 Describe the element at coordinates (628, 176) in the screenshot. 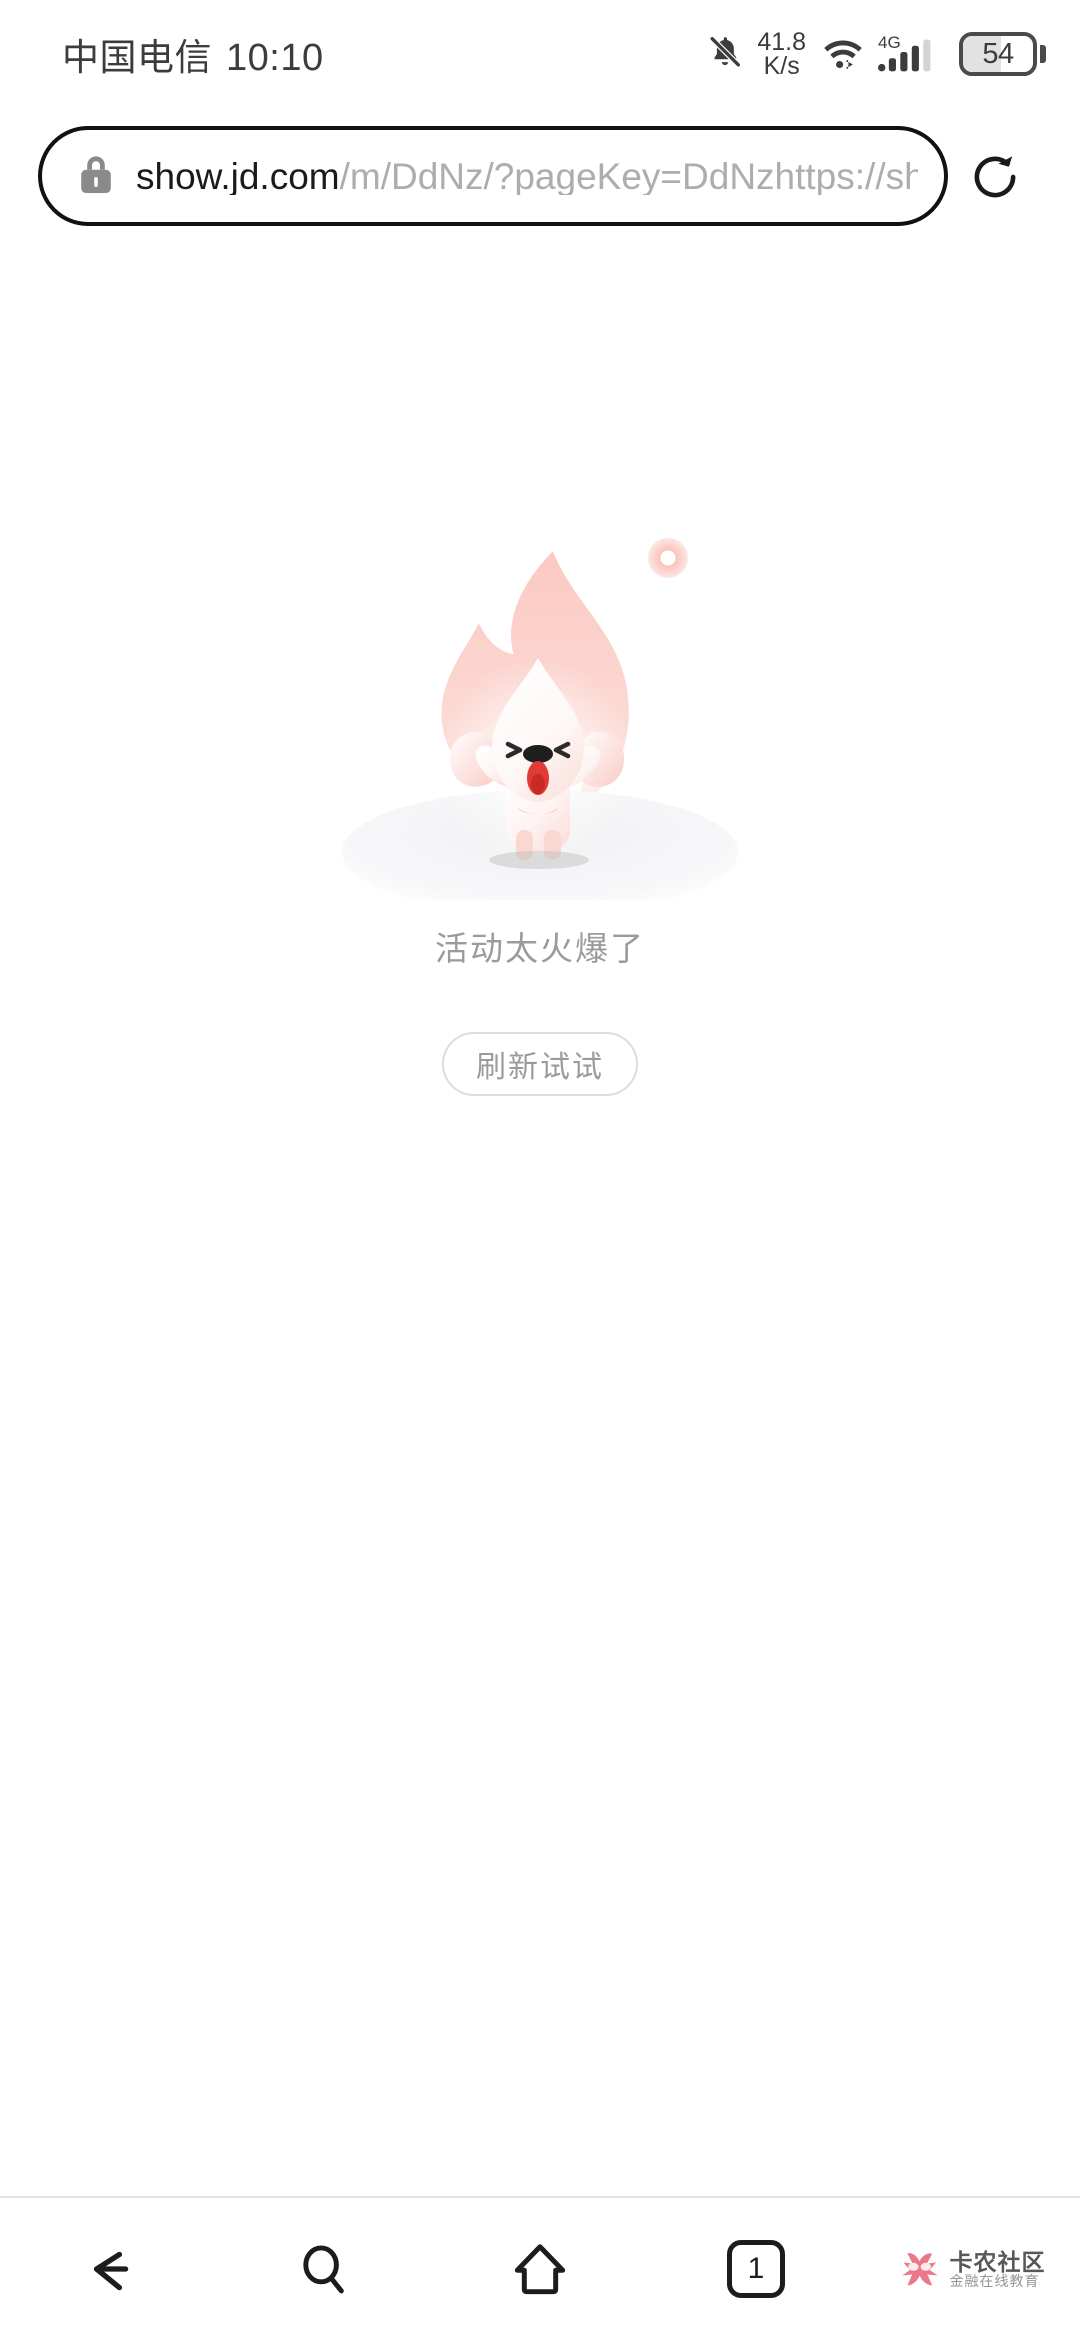

I see `url-path: /m/DdNz/?pageKey=DdNzhttps://show` at that location.